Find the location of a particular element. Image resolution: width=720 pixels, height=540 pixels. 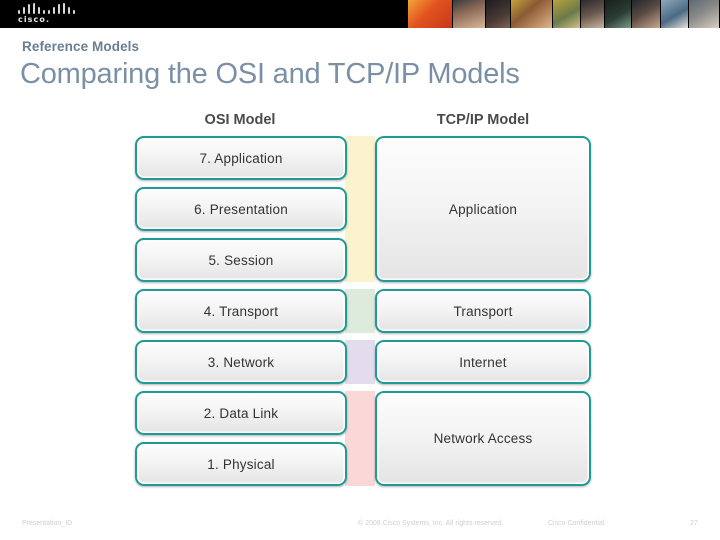

osi-layer-box: 2. Data Link is located at coordinates (241, 413).